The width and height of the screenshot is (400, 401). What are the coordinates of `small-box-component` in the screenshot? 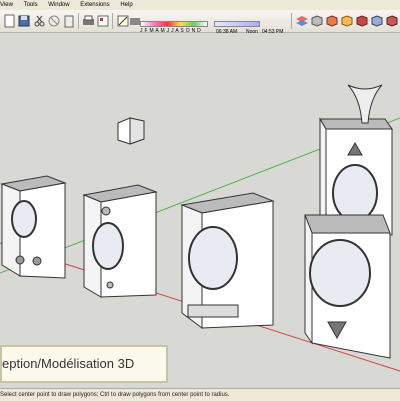 It's located at (131, 131).